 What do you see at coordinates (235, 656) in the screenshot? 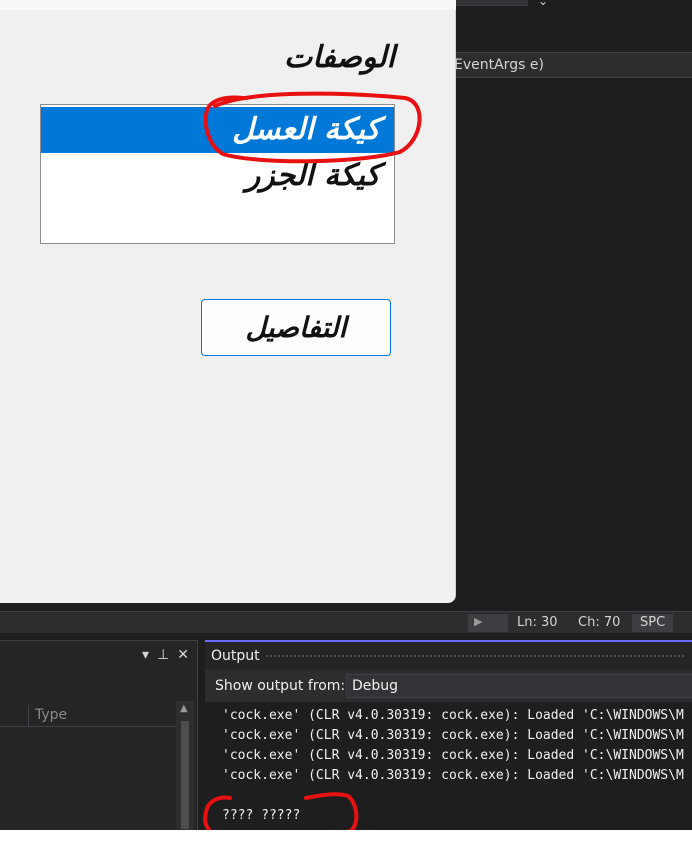
I see `output-title: Output` at bounding box center [235, 656].